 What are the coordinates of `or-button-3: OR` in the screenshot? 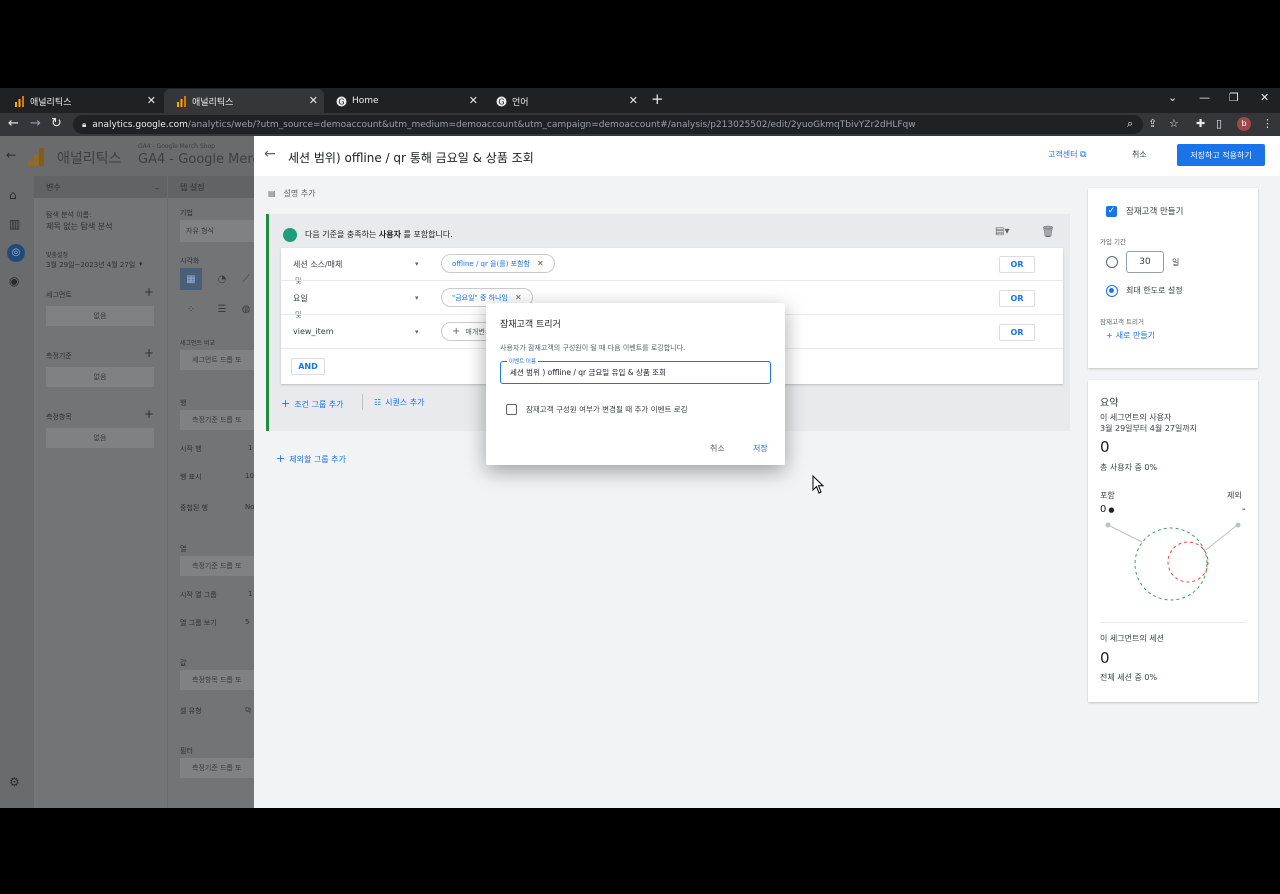 It's located at (1017, 332).